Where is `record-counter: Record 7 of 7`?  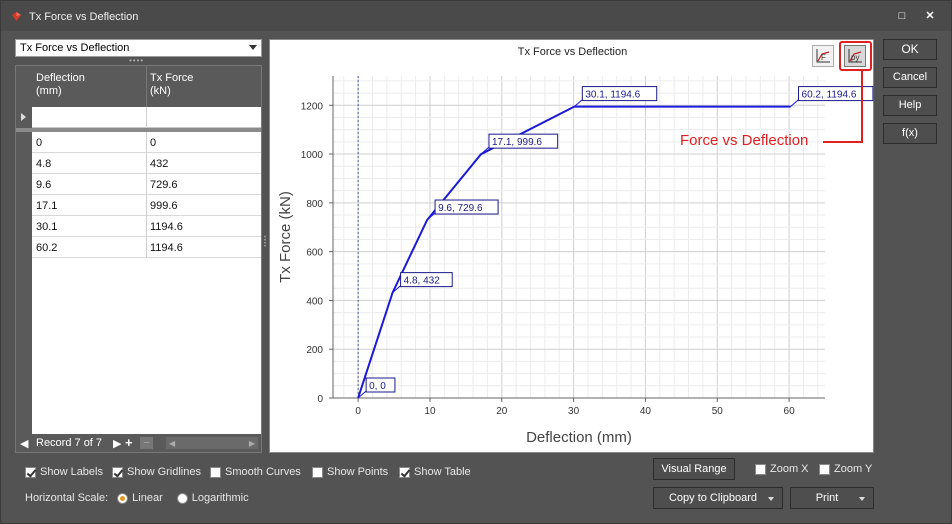
record-counter: Record 7 of 7 is located at coordinates (69, 443).